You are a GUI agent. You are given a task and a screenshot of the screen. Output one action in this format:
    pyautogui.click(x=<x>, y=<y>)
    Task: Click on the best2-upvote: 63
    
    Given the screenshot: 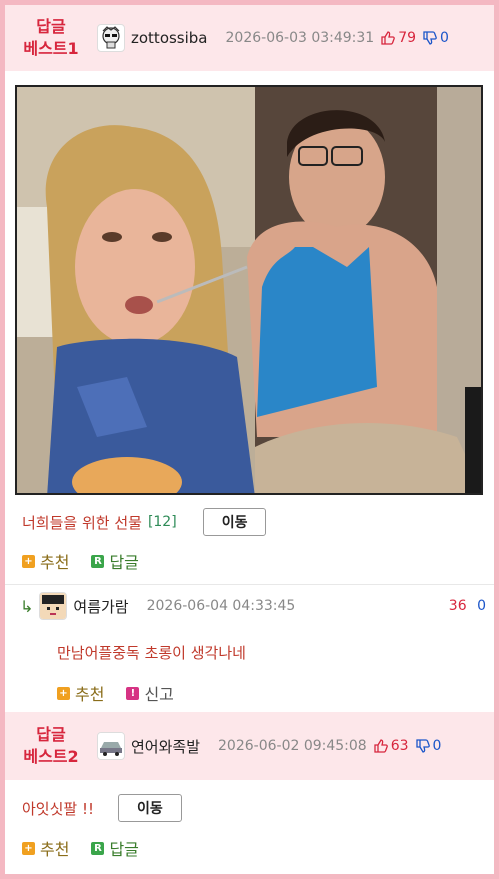 What is the action you would take?
    pyautogui.click(x=391, y=746)
    